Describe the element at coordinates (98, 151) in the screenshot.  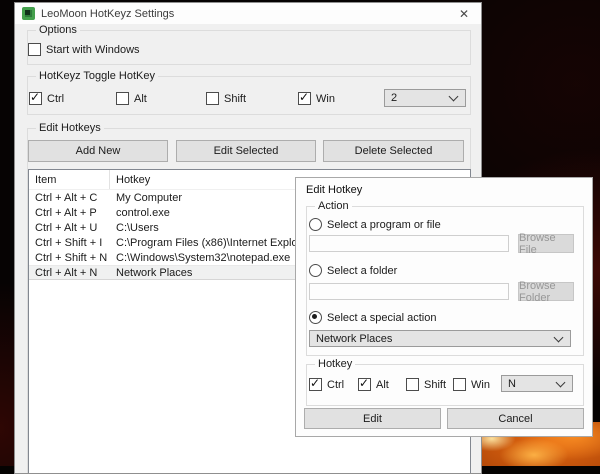
I see `add-new-button: Add New` at that location.